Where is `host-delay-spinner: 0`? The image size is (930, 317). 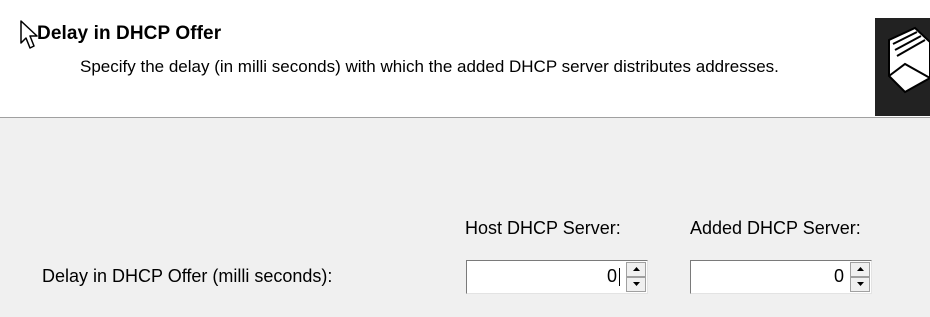 host-delay-spinner: 0 is located at coordinates (557, 277).